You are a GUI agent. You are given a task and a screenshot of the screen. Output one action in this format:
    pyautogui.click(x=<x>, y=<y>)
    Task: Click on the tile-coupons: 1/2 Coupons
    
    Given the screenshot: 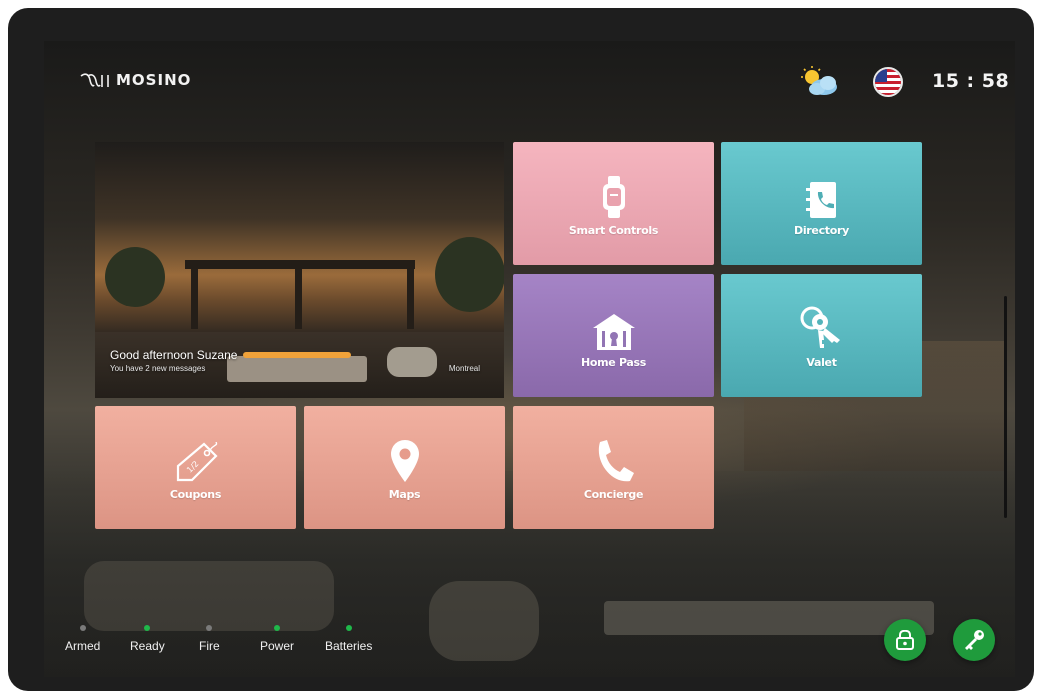 What is the action you would take?
    pyautogui.click(x=195, y=467)
    